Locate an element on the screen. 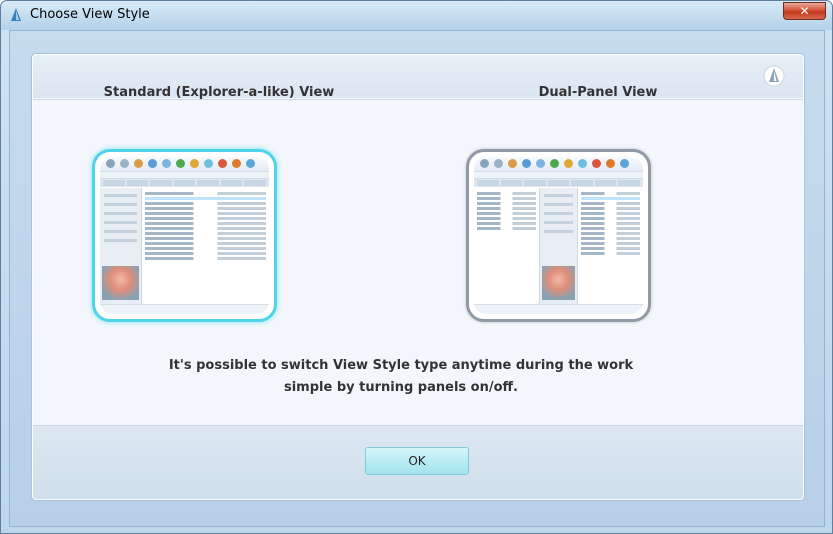  dual-panel-view-preview is located at coordinates (558, 235).